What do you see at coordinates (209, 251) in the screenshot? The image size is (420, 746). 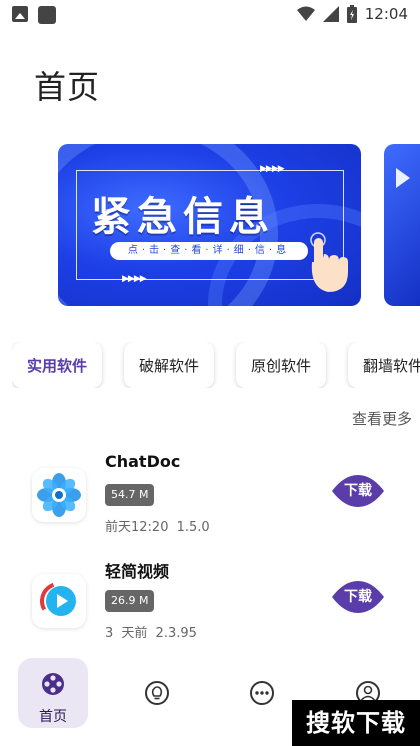 I see `banner-subtitle: 点·击·查·看·详·细·信·息` at bounding box center [209, 251].